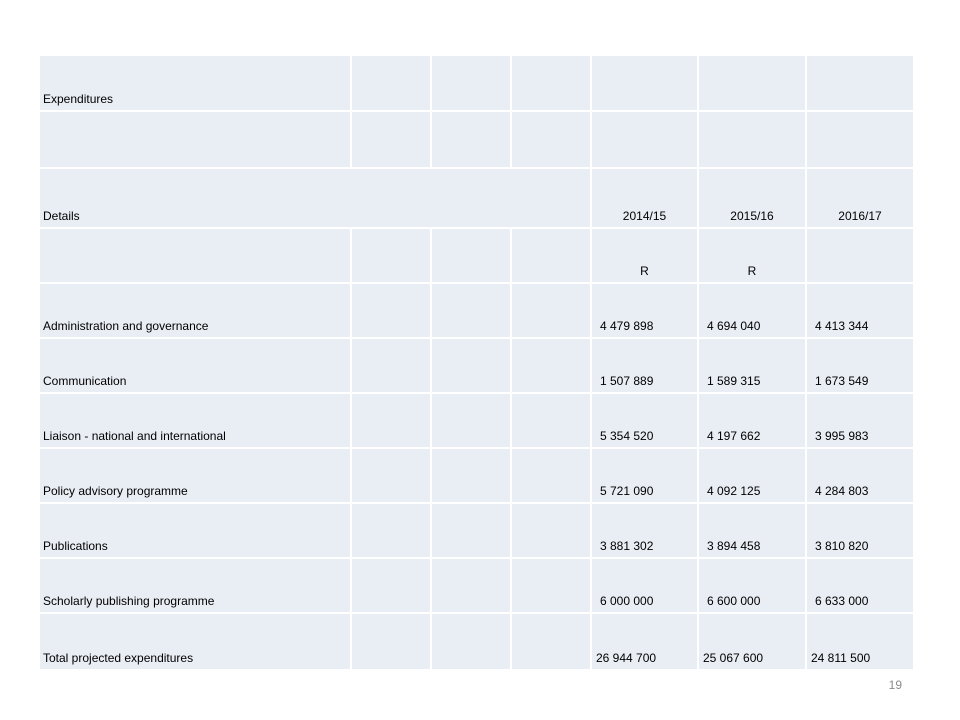 This screenshot has height=720, width=960. Describe the element at coordinates (752, 365) in the screenshot. I see `value-2015-16: 1 589 315` at that location.